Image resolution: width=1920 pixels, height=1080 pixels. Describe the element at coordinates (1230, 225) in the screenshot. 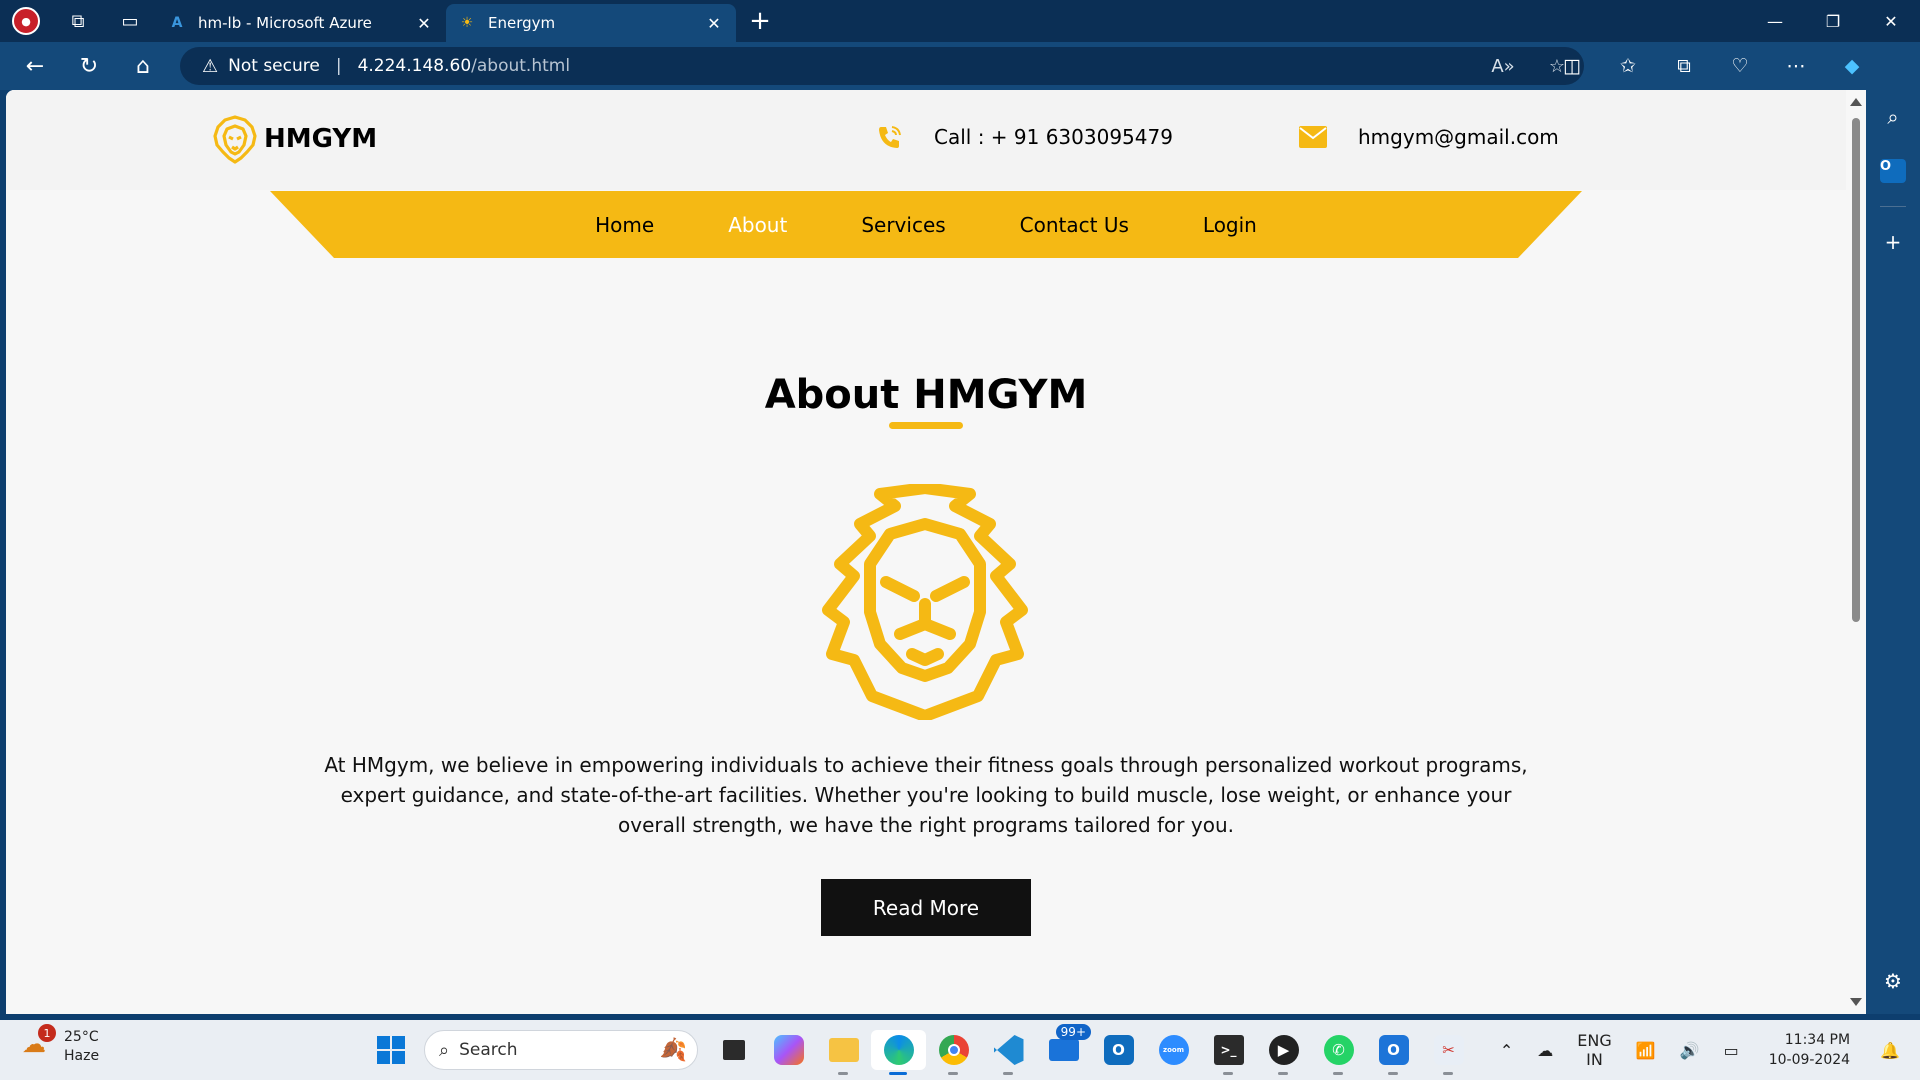

I see `nav-login: Login` at that location.